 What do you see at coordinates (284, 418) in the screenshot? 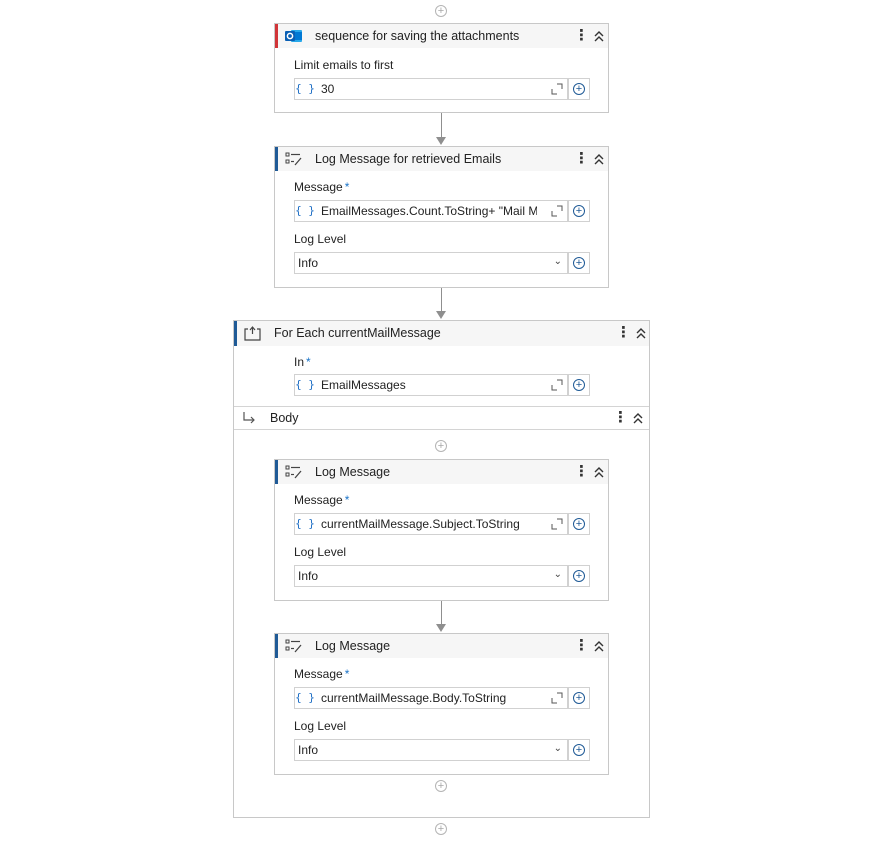
I see `body-label: Body` at bounding box center [284, 418].